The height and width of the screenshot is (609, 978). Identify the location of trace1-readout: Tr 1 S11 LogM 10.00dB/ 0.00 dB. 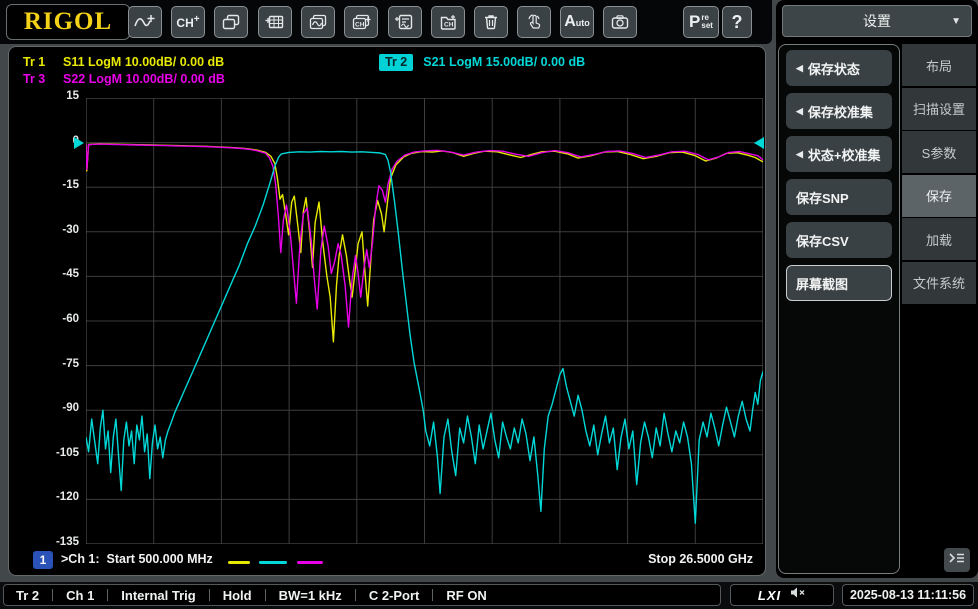
(123, 62).